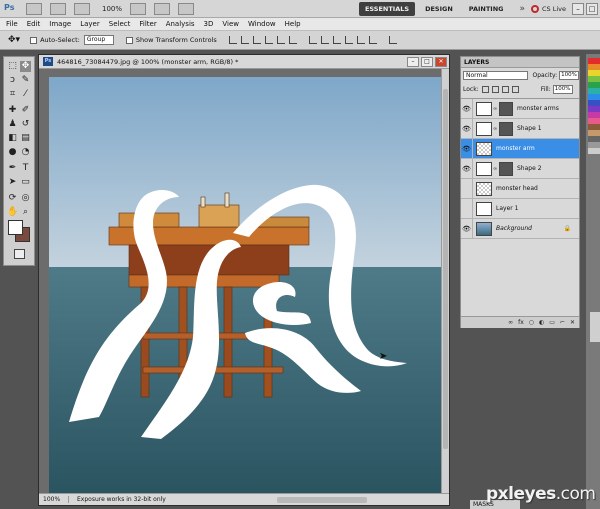 The height and width of the screenshot is (509, 600). Describe the element at coordinates (25, 212) in the screenshot. I see `zoom-tool-icon: ⌕` at that location.